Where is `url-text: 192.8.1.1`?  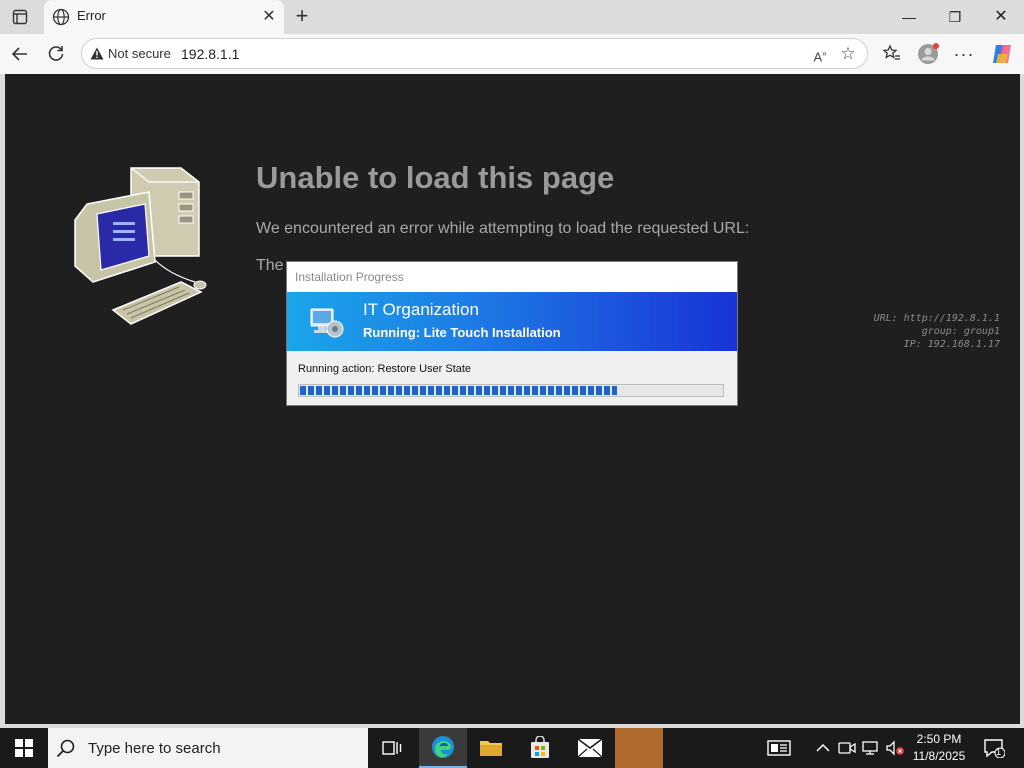
url-text: 192.8.1.1 is located at coordinates (210, 54).